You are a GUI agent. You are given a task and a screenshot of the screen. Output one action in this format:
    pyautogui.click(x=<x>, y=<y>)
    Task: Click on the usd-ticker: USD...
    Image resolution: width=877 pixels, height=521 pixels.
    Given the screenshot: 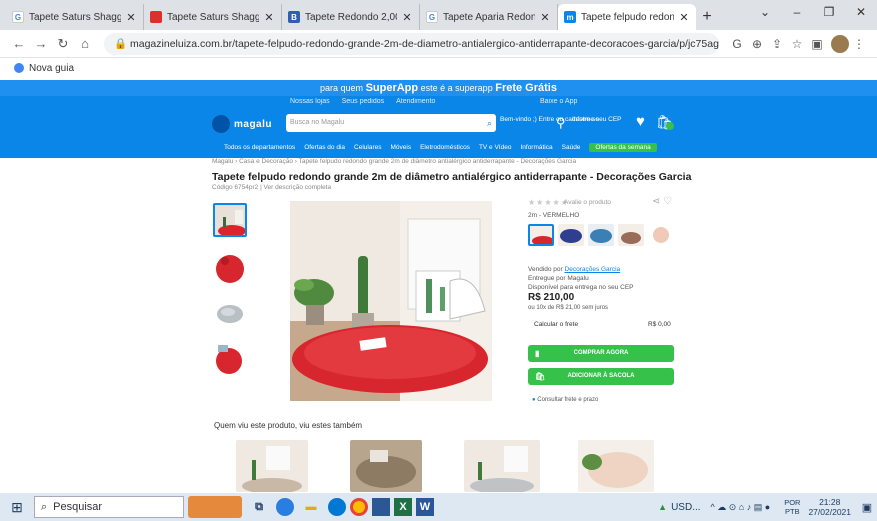 What is the action you would take?
    pyautogui.click(x=685, y=507)
    